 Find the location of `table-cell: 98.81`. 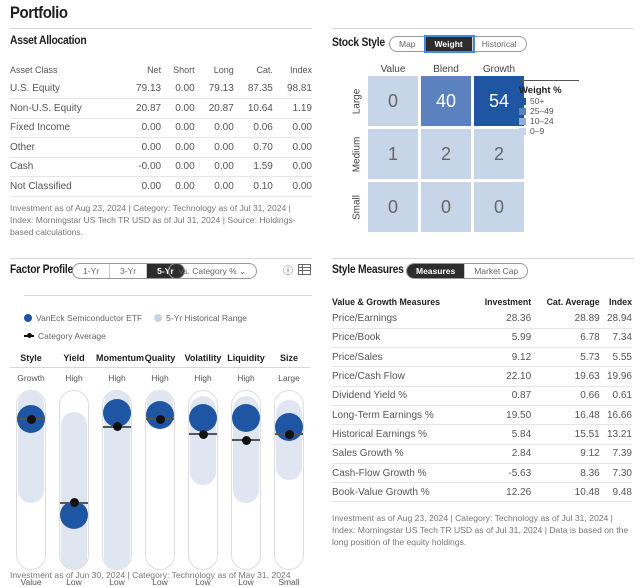

table-cell: 98.81 is located at coordinates (292, 89).